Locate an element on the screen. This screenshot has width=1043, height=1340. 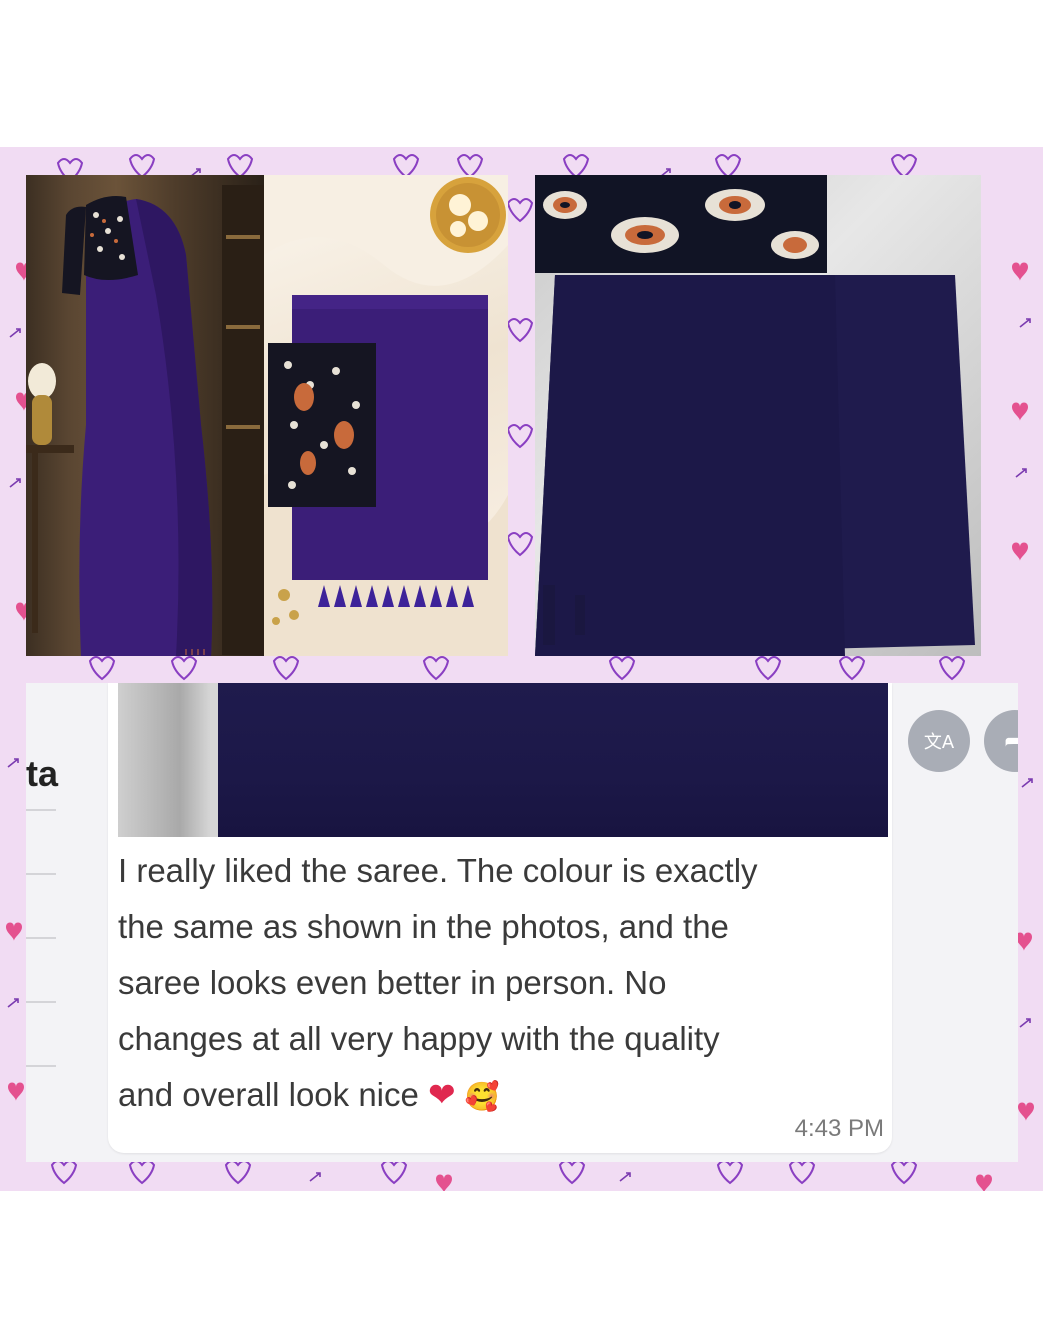
heart-emoji: ❤ is located at coordinates (442, 1094).